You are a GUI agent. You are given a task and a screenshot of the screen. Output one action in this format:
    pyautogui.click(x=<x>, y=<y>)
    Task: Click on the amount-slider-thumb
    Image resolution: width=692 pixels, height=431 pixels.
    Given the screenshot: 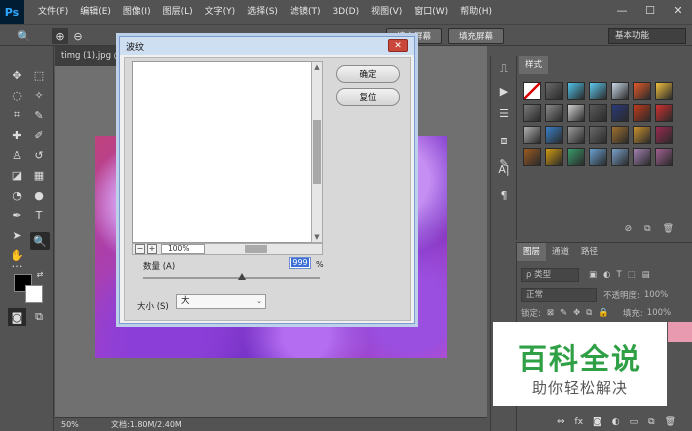 What is the action you would take?
    pyautogui.click(x=242, y=276)
    